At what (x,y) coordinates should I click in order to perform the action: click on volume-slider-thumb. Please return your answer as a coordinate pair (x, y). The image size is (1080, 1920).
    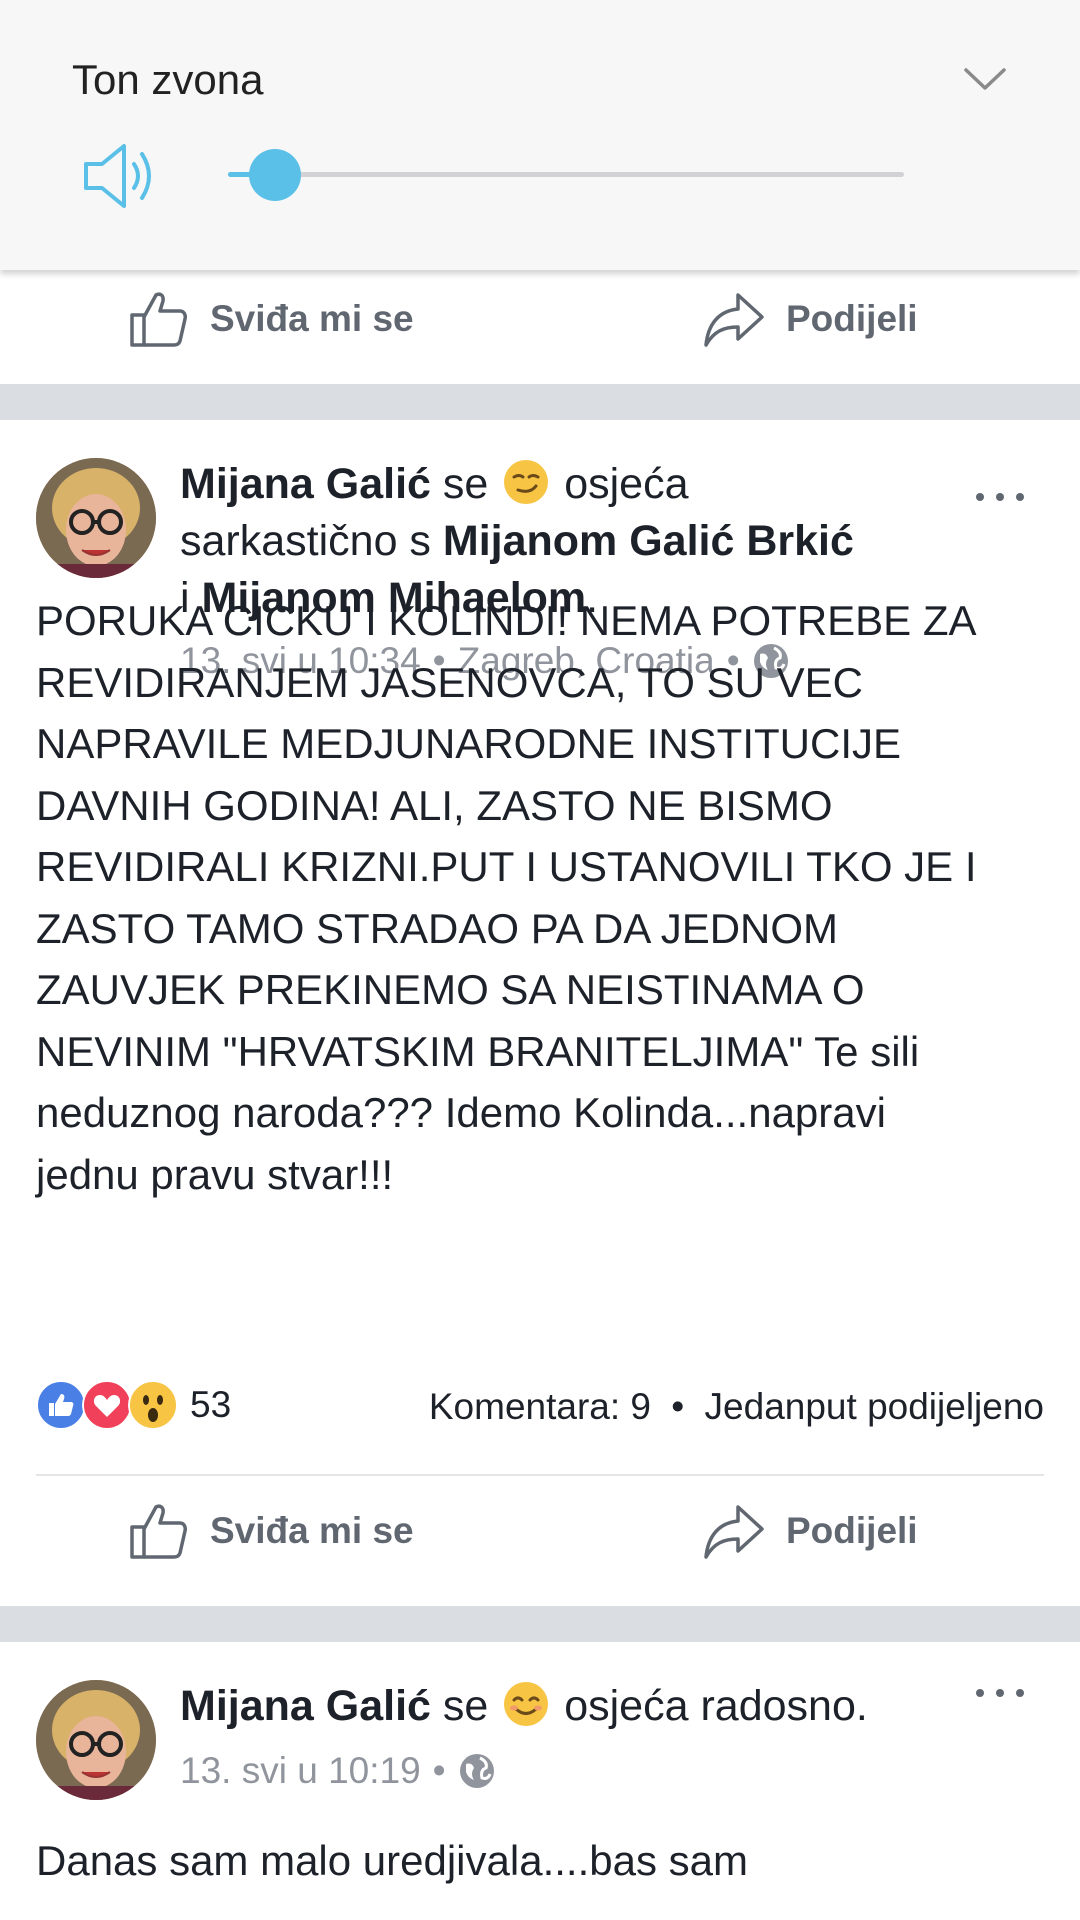
    Looking at the image, I should click on (275, 175).